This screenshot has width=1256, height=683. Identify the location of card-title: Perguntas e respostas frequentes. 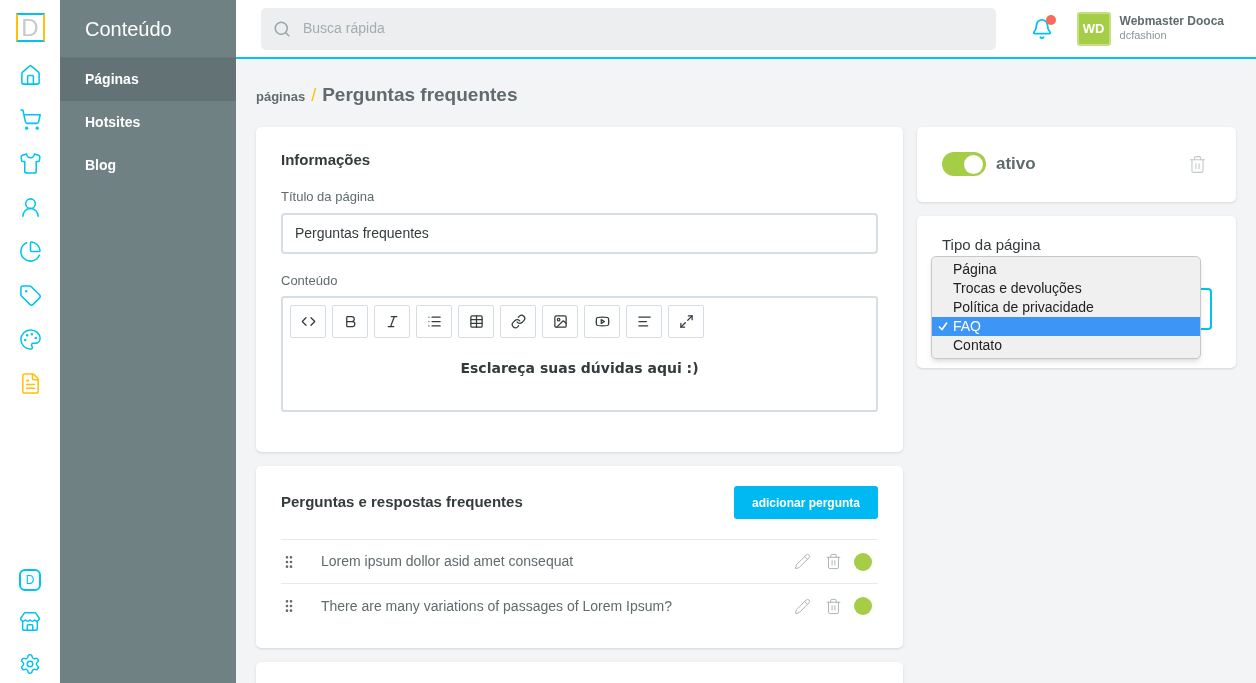
(402, 502).